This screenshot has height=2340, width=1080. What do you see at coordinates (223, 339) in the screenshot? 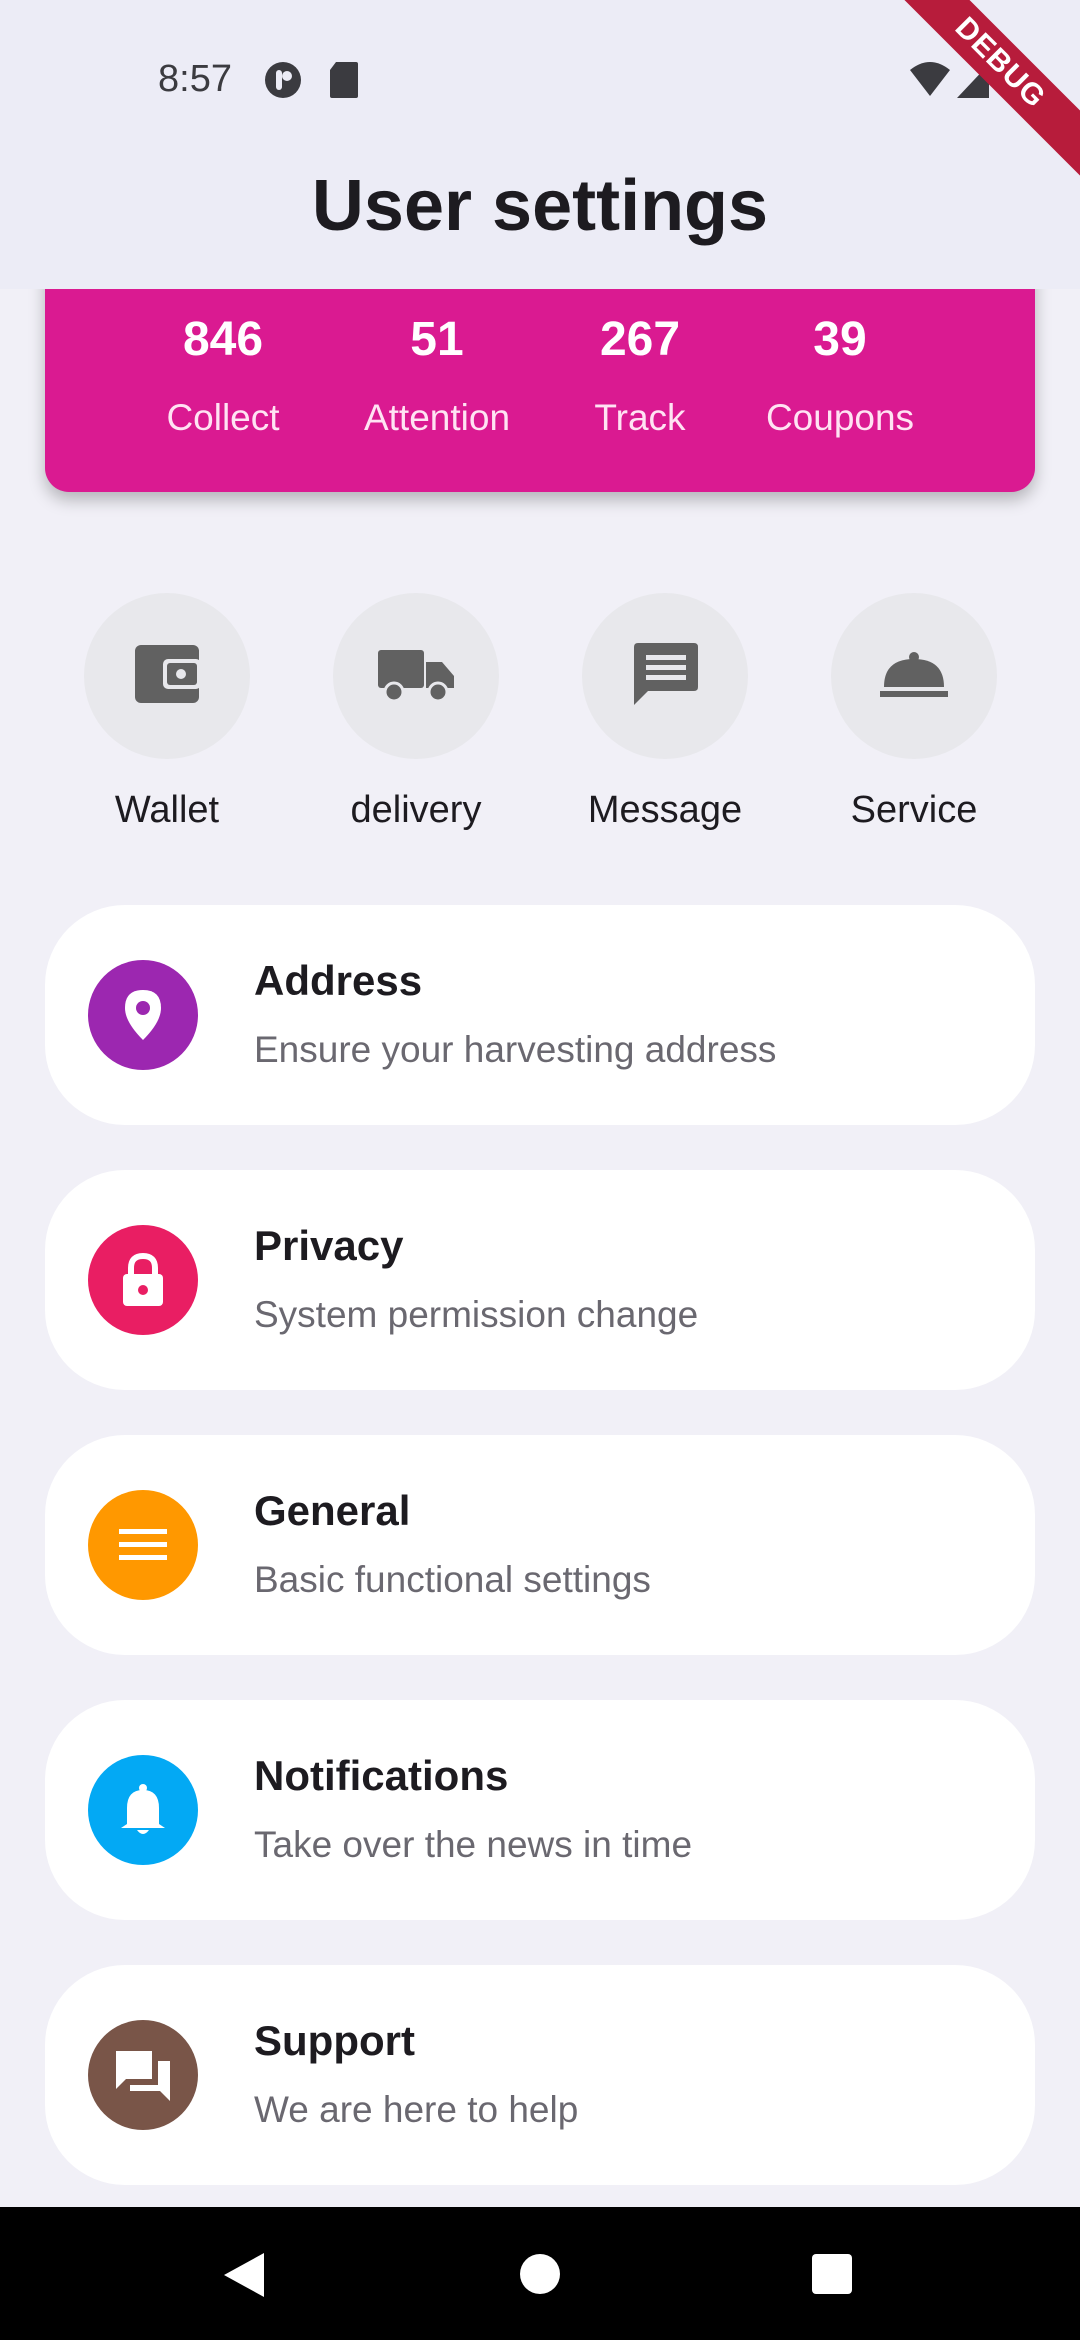
I see `stat-value: 846` at bounding box center [223, 339].